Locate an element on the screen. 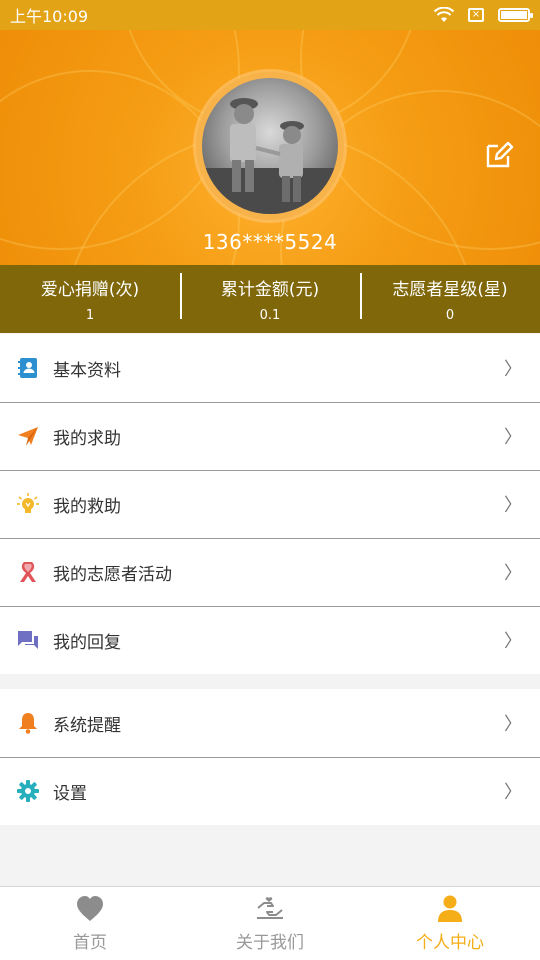 The height and width of the screenshot is (960, 540). user-phone: 136****5524 is located at coordinates (270, 242).